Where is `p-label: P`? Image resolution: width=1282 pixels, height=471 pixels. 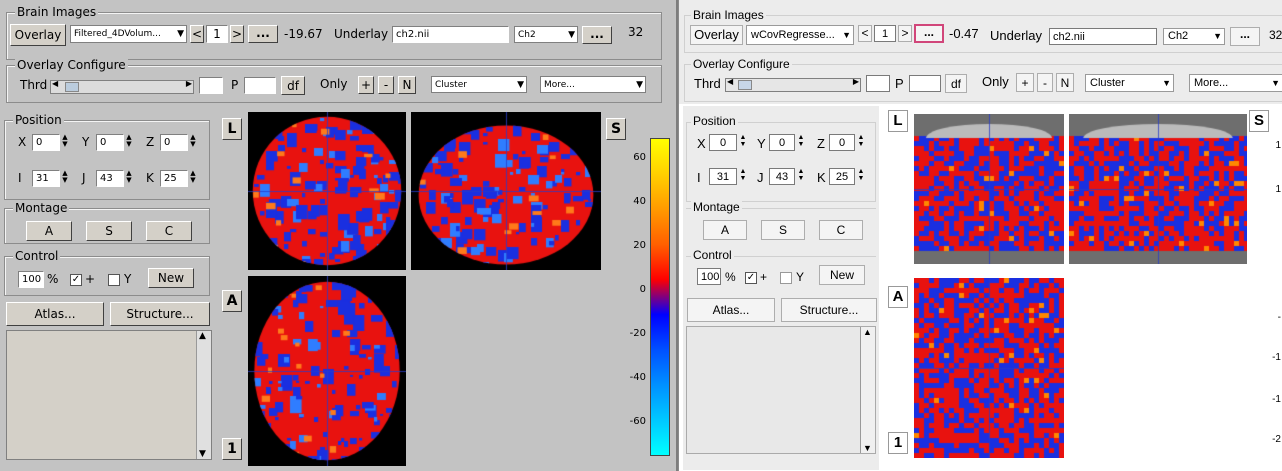 p-label: P is located at coordinates (899, 83).